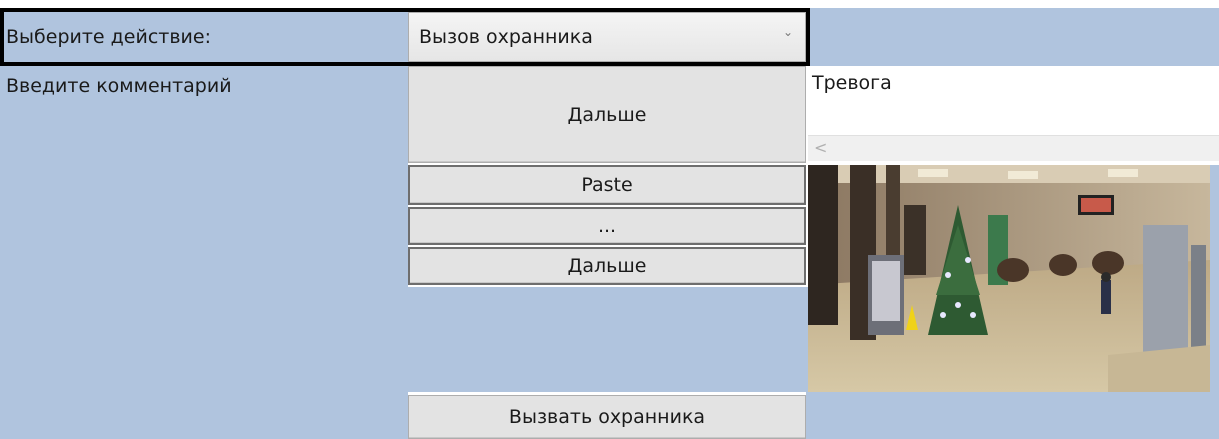 The height and width of the screenshot is (439, 1219). I want to click on footer-left-panel, so click(204, 415).